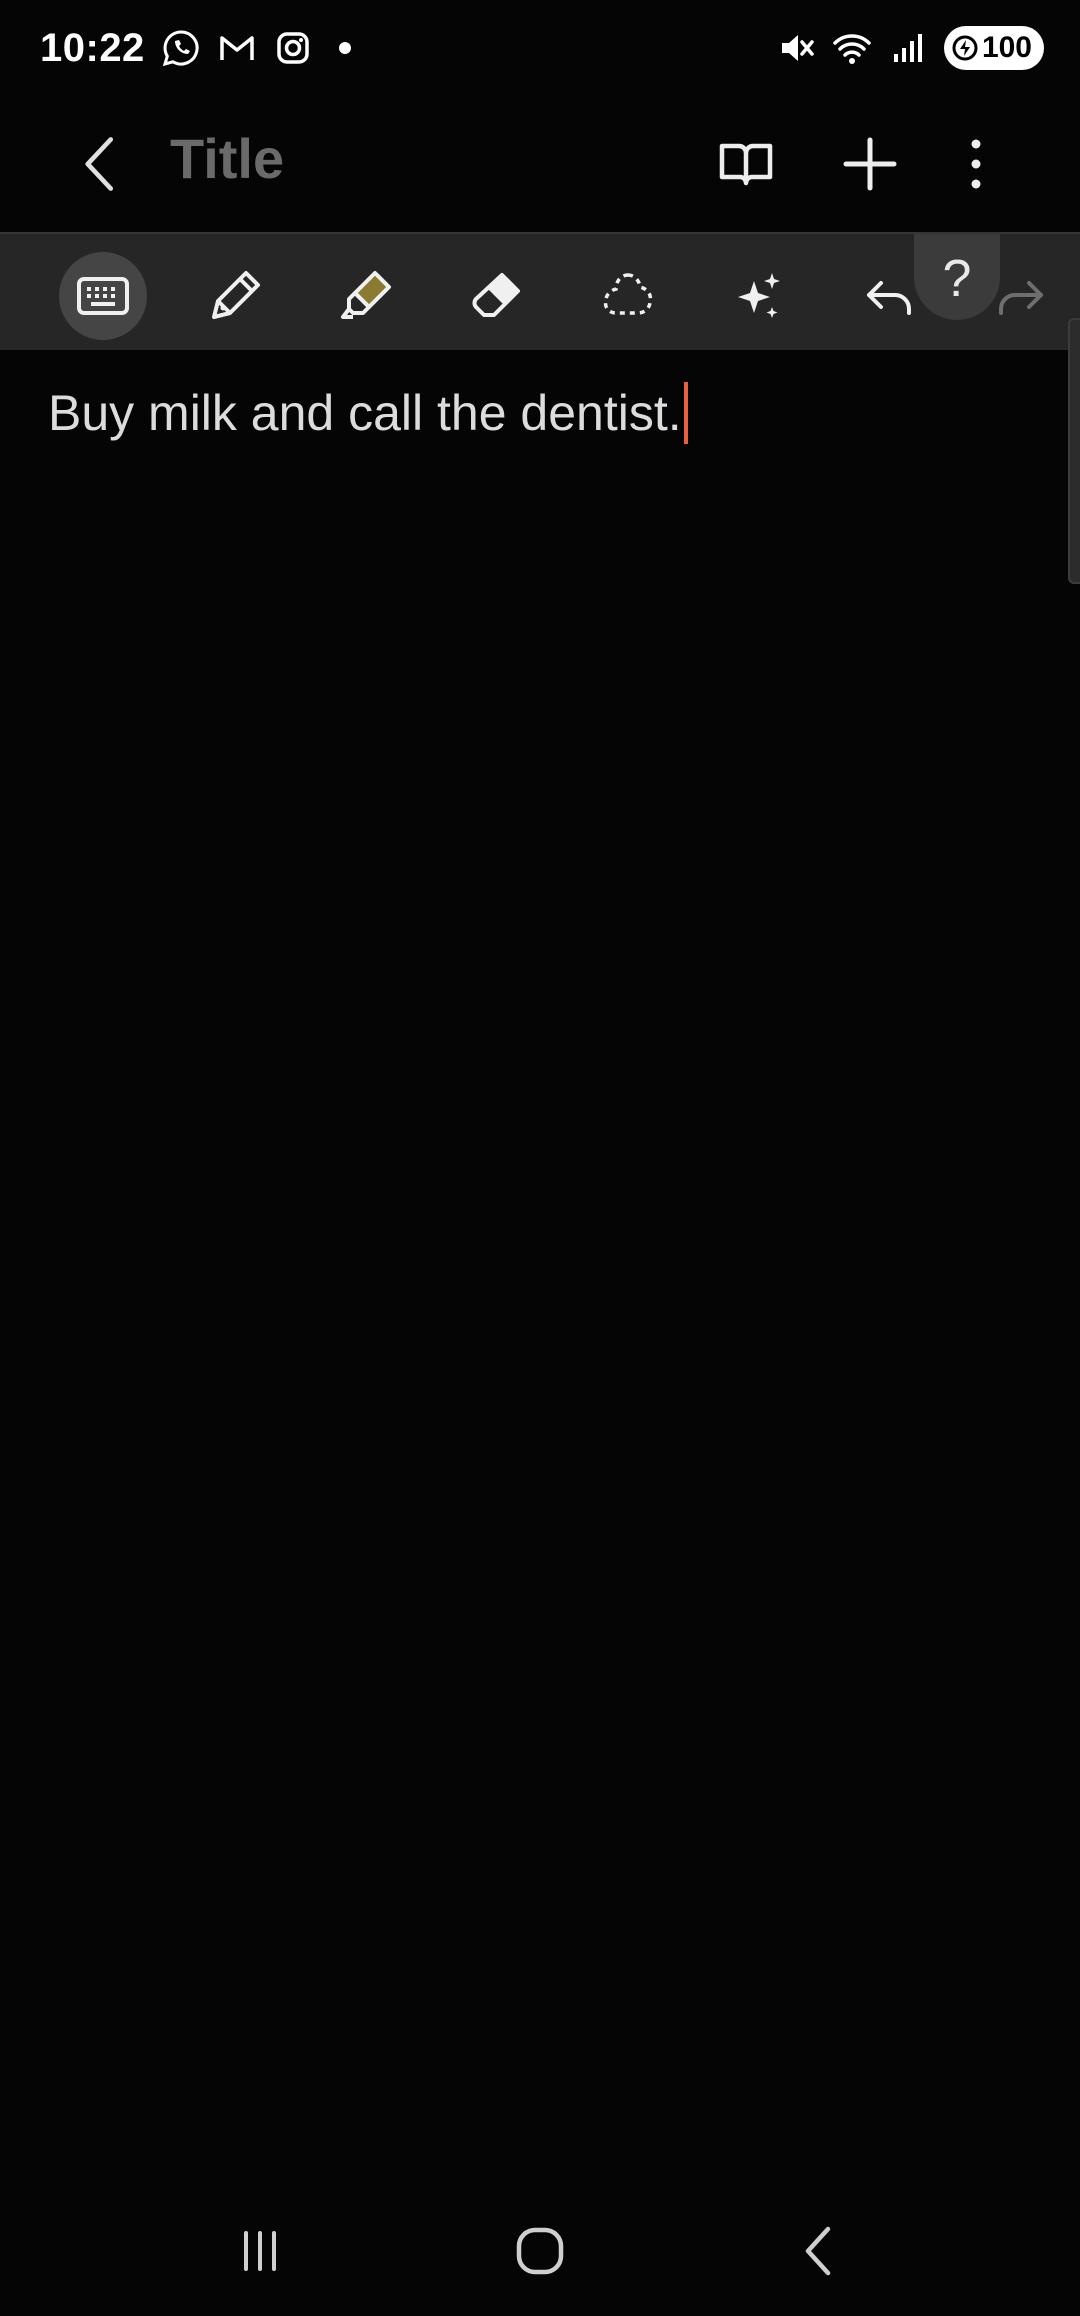  Describe the element at coordinates (685, 413) in the screenshot. I see `text-caret` at that location.